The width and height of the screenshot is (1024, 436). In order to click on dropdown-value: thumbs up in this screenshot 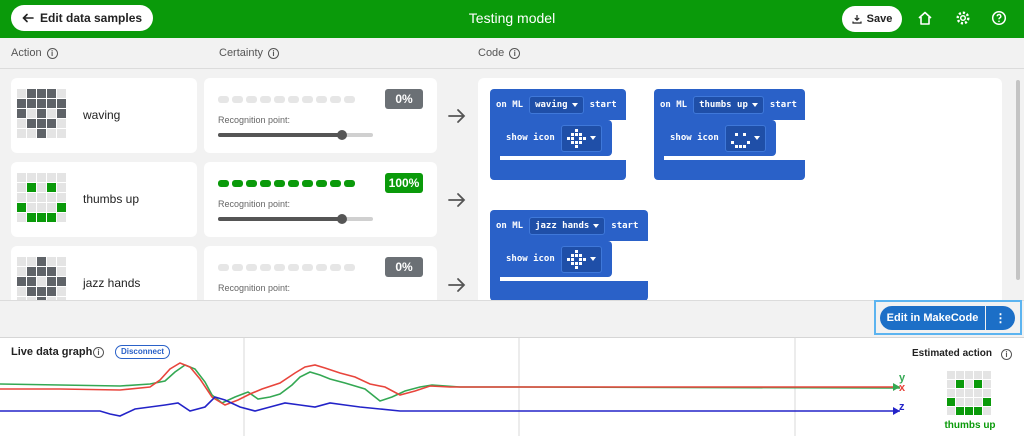, I will do `click(723, 104)`.